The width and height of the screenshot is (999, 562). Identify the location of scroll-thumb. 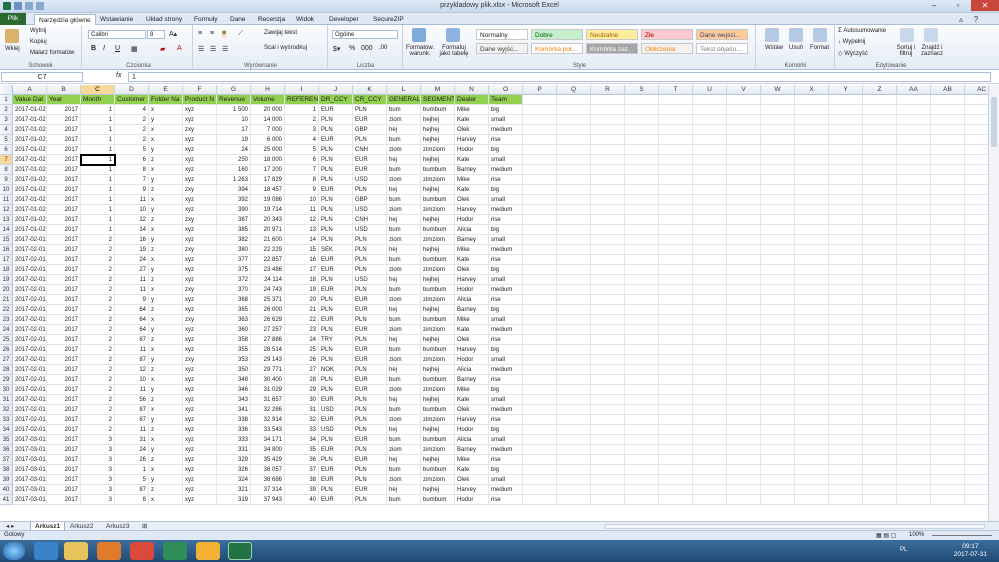
(994, 122).